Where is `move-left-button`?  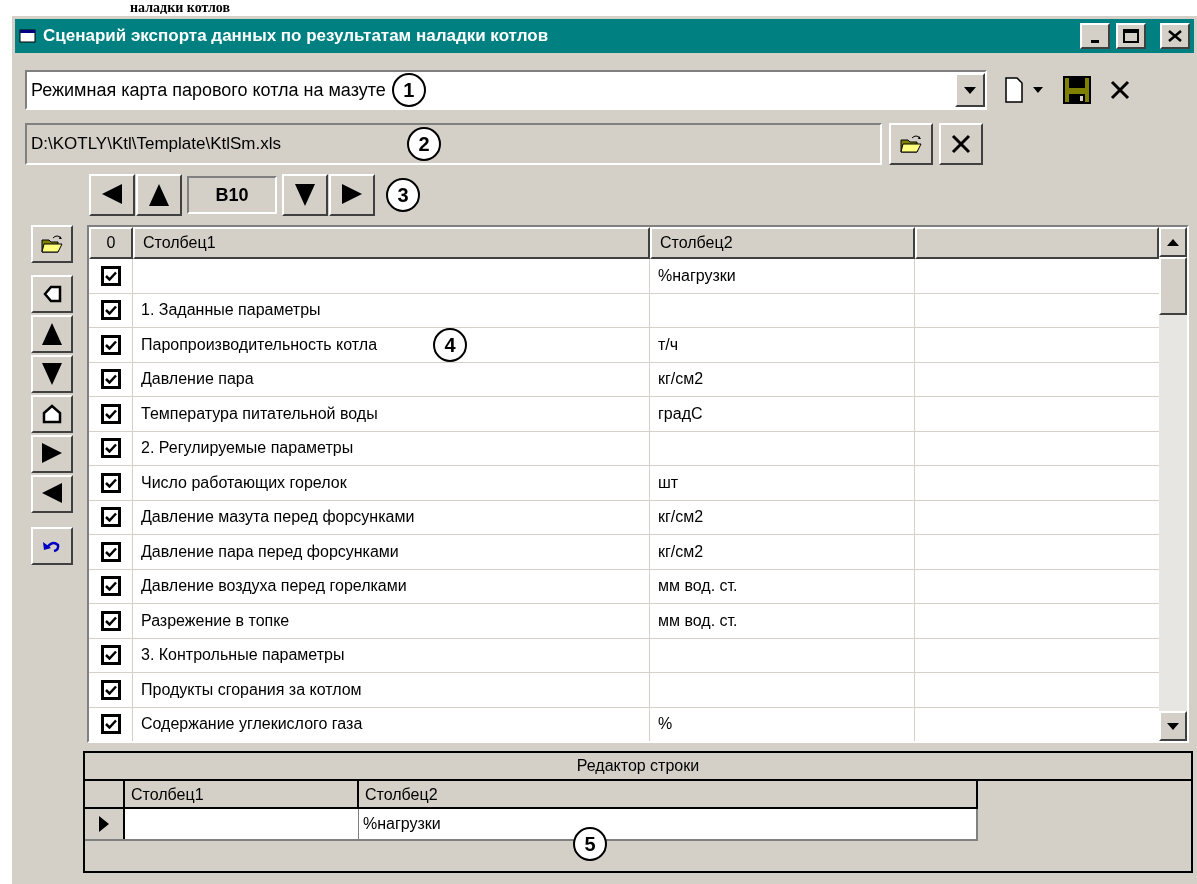
move-left-button is located at coordinates (52, 494).